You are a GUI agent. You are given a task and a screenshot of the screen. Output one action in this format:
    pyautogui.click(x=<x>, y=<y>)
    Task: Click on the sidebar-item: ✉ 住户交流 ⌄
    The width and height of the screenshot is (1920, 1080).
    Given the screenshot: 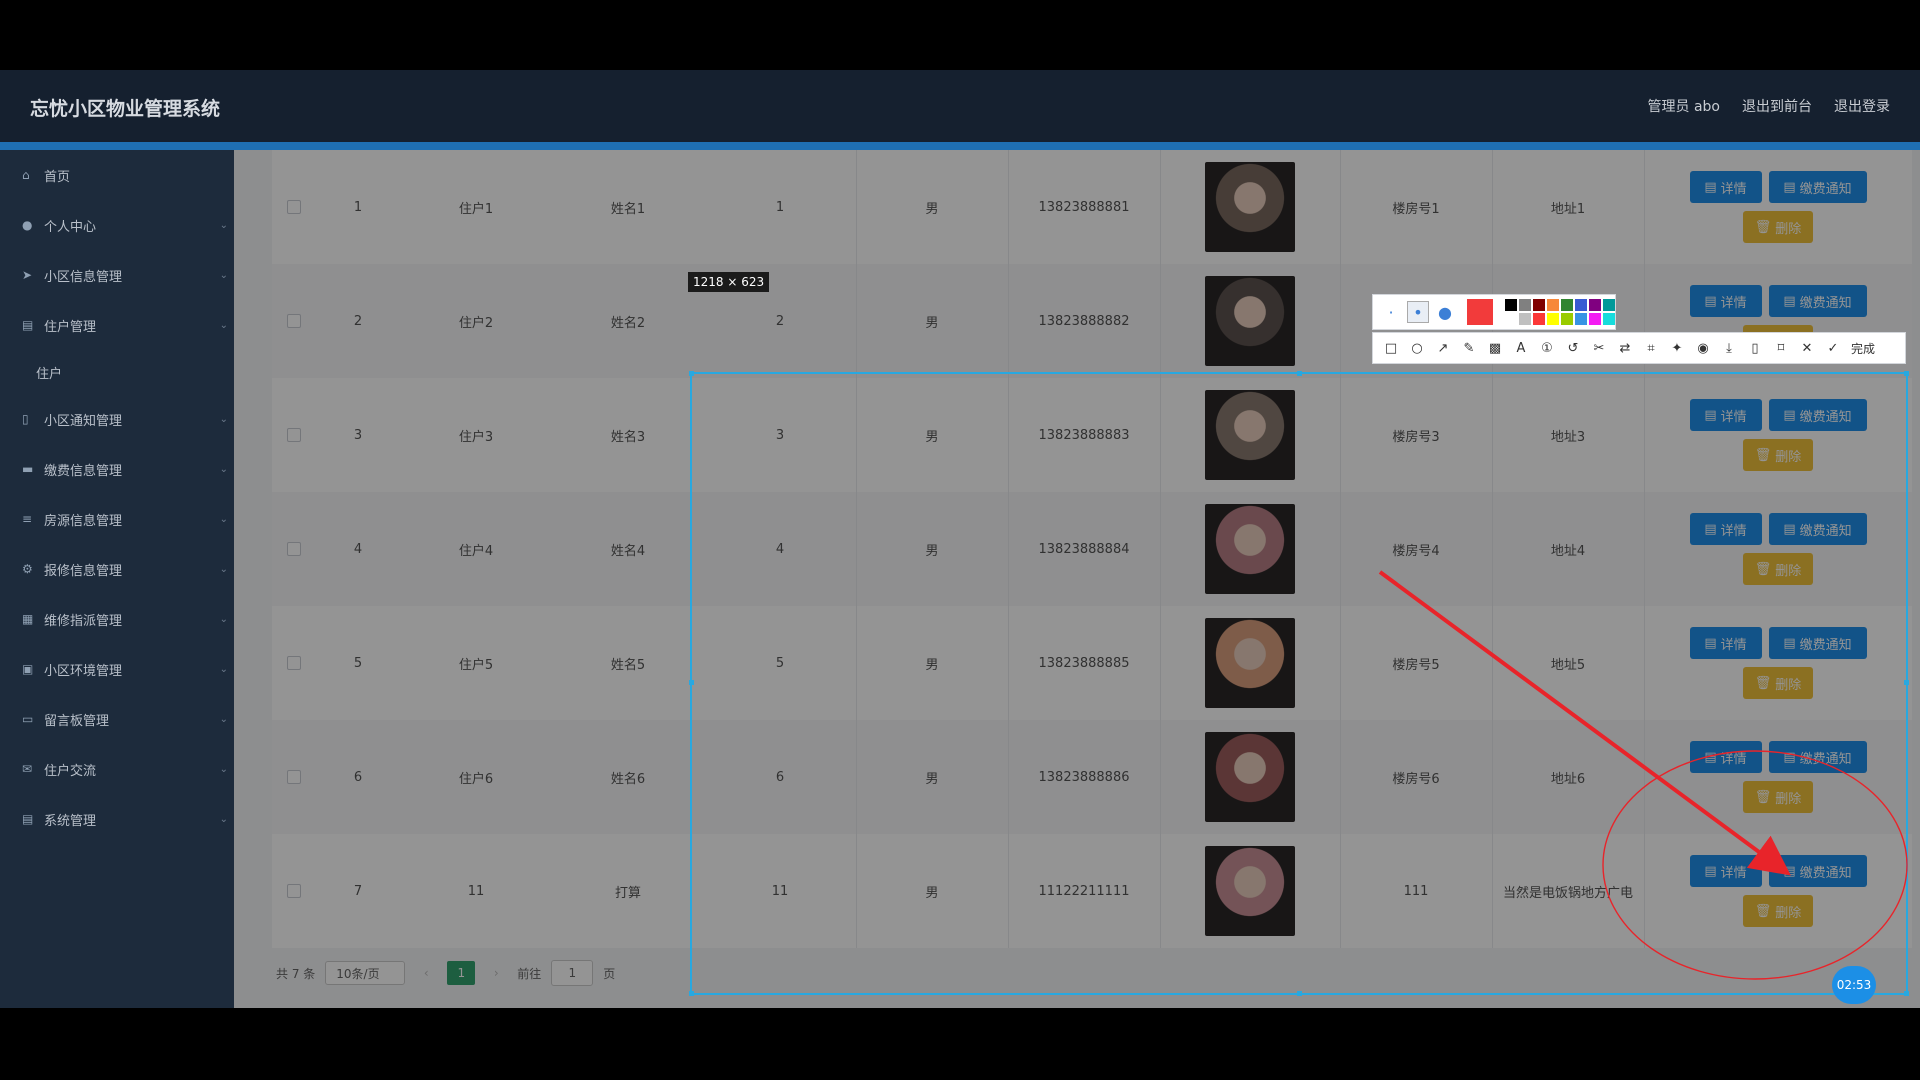 What is the action you would take?
    pyautogui.click(x=117, y=769)
    